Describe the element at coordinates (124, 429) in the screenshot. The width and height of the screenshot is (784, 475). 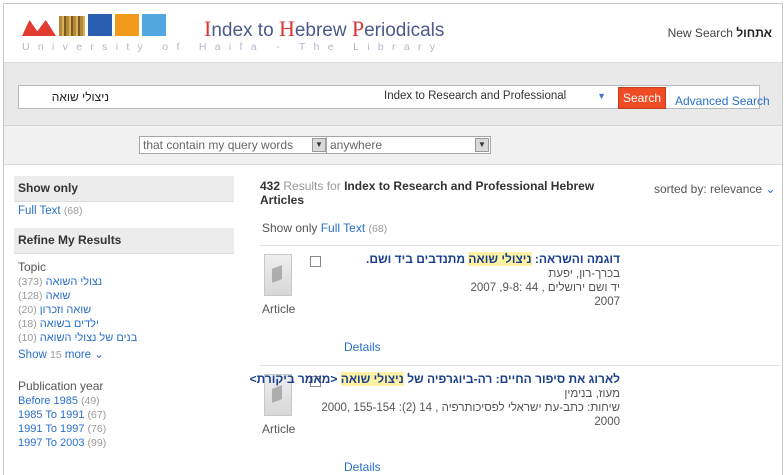
I see `year-item: 1991 To 1997 (76)` at that location.